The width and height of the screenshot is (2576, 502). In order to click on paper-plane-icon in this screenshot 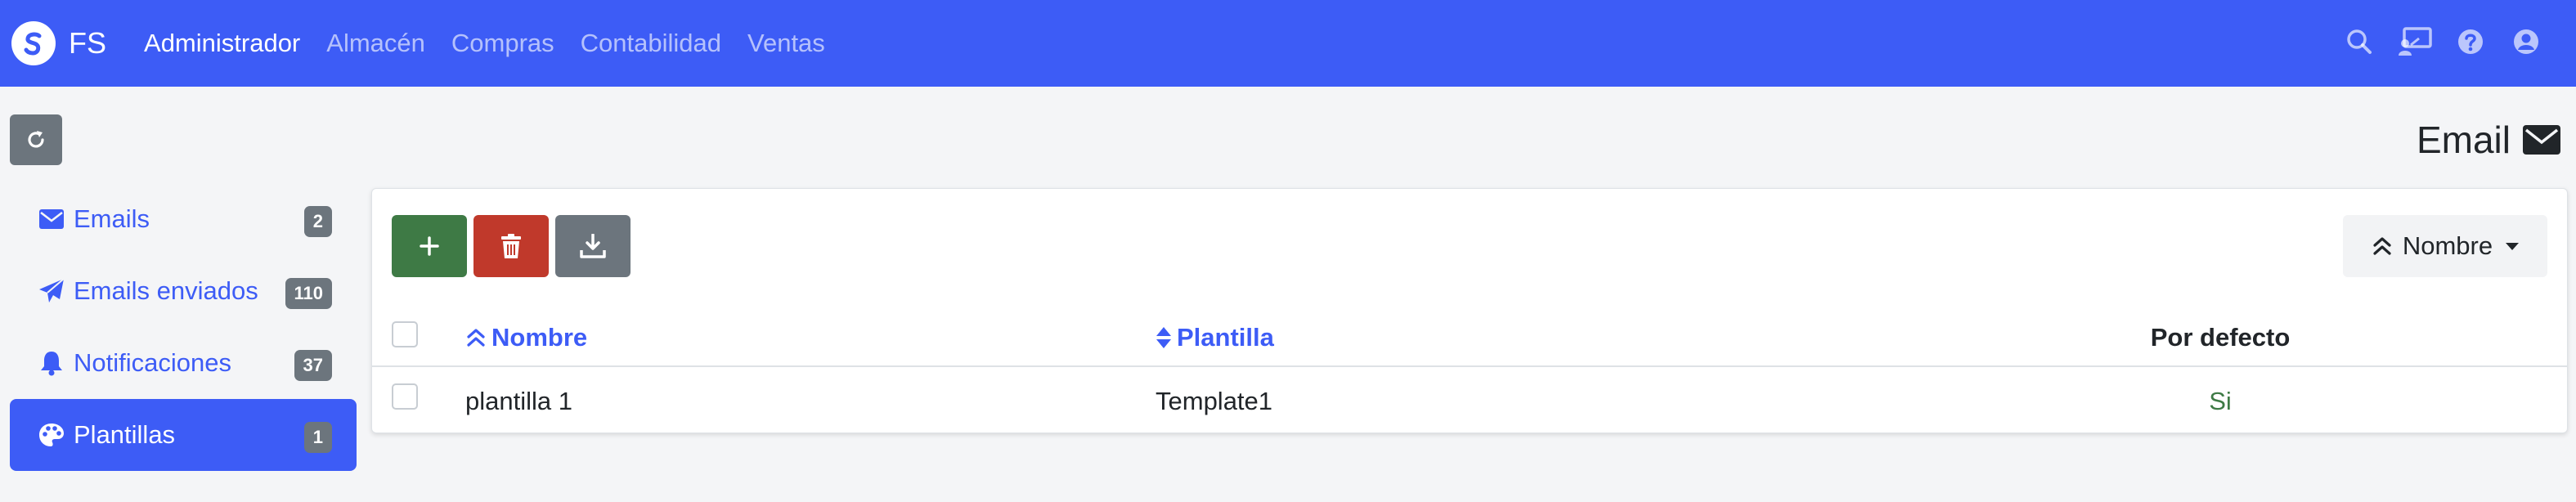, I will do `click(51, 291)`.